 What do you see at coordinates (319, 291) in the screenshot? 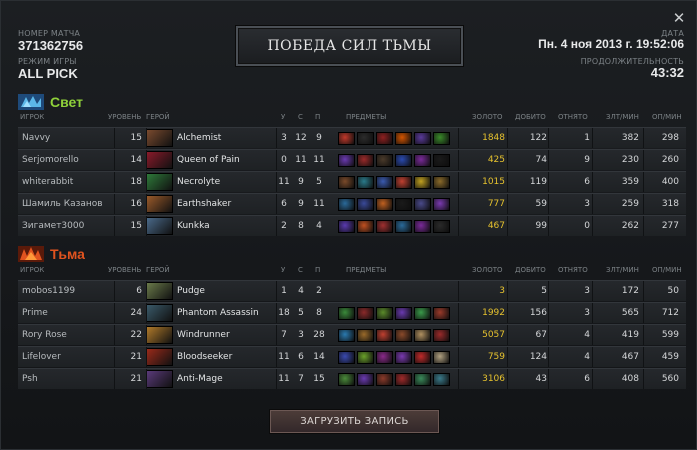
I see `assists-value: 2` at bounding box center [319, 291].